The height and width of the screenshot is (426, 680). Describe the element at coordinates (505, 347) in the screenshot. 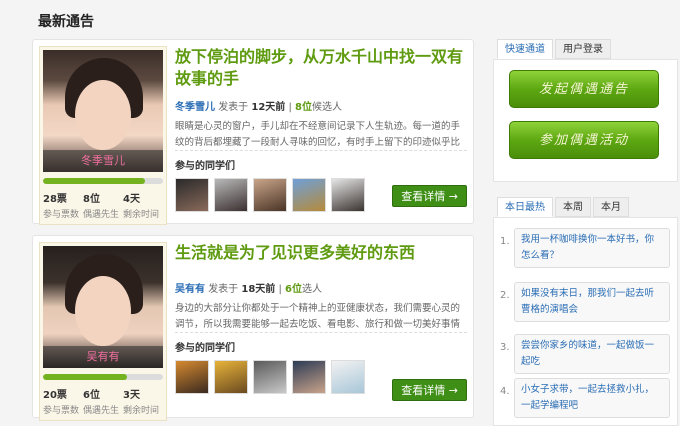

I see `hot-item-number: 3.` at that location.